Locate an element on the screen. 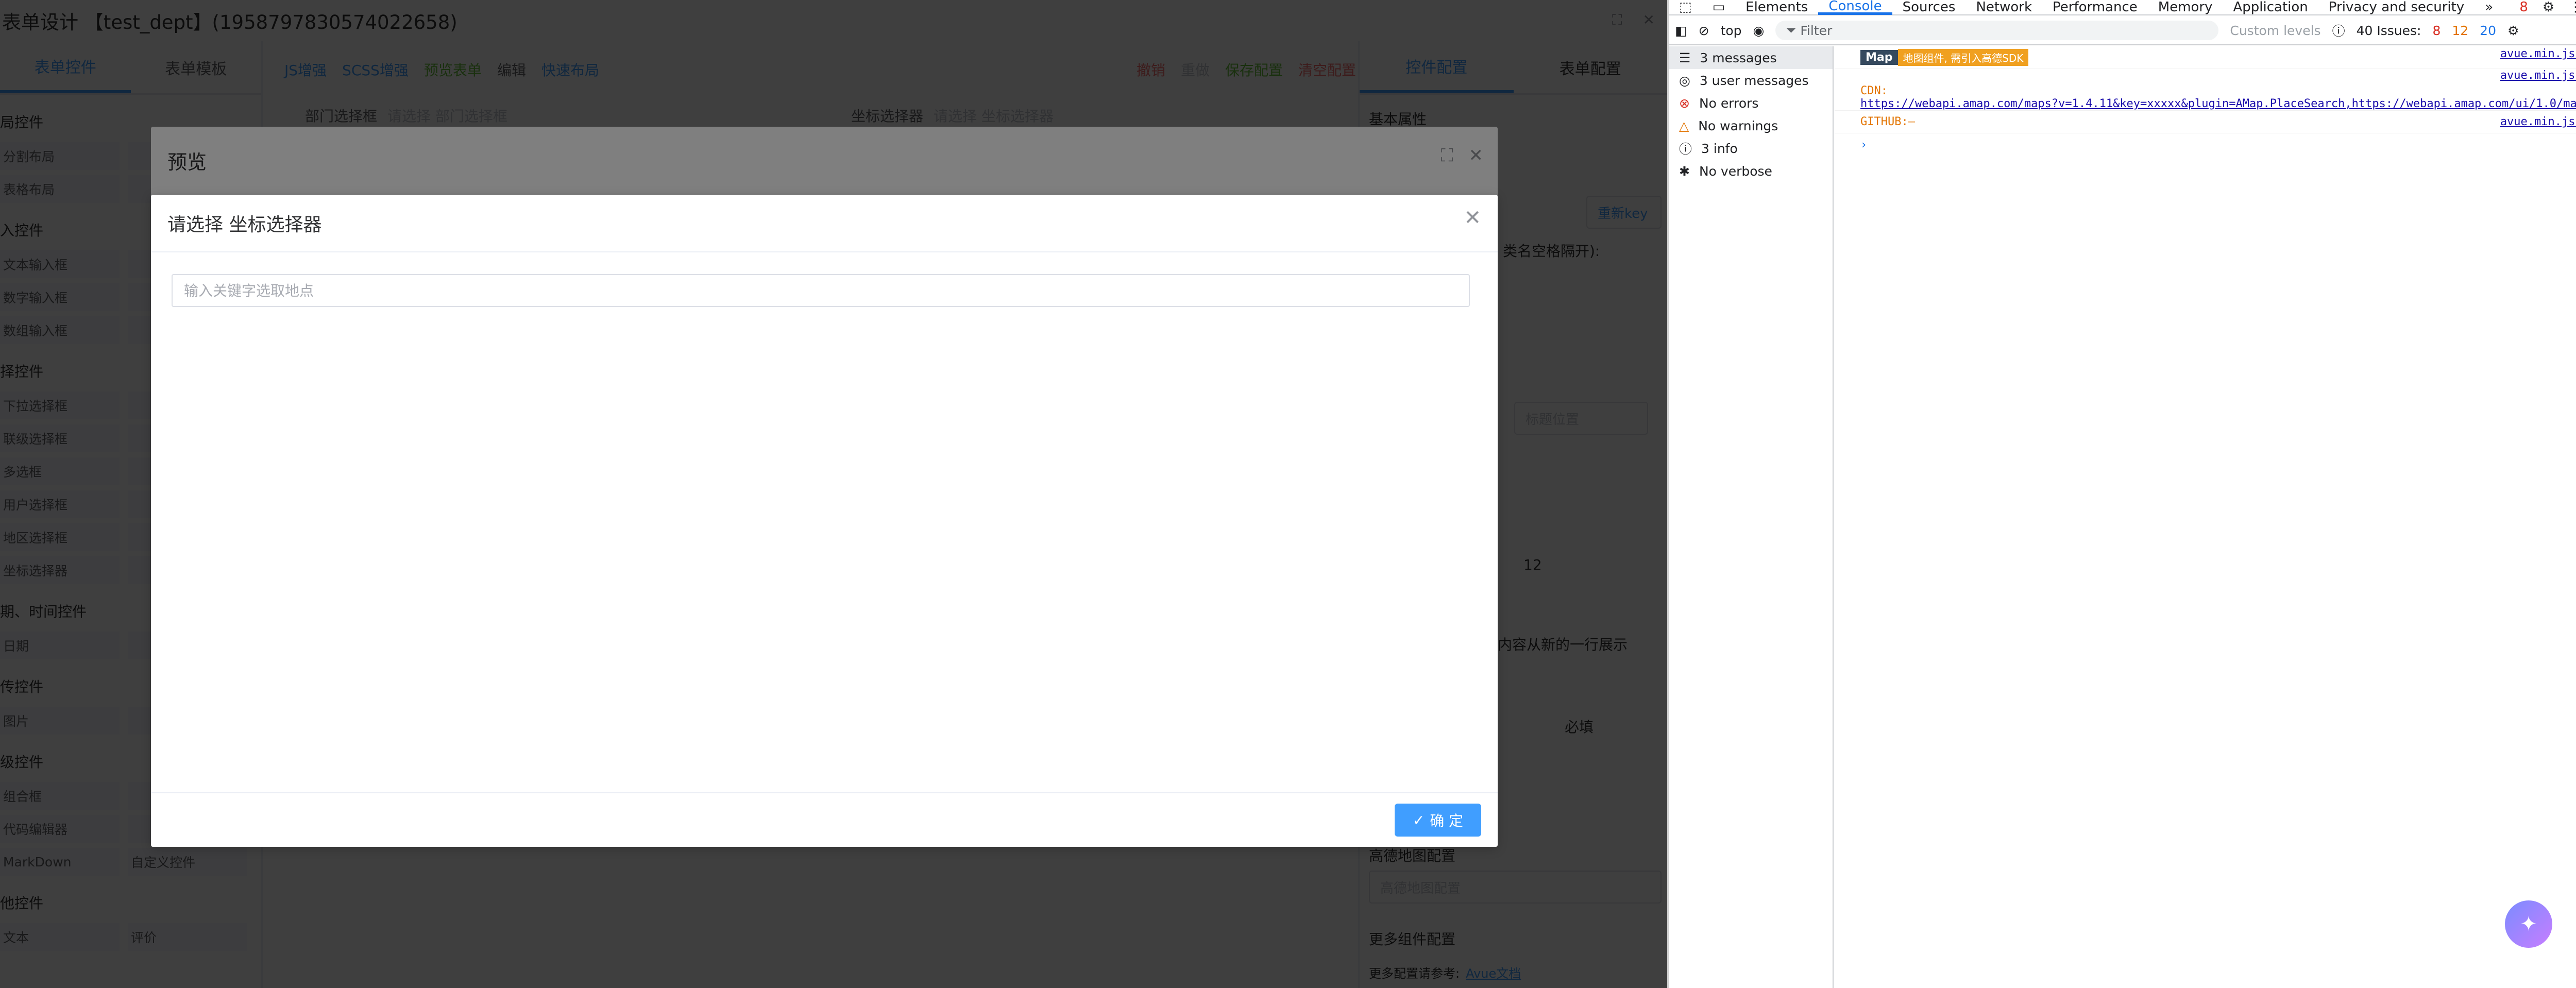  sidebar-item-warnings: △ No warnings is located at coordinates (1751, 126).